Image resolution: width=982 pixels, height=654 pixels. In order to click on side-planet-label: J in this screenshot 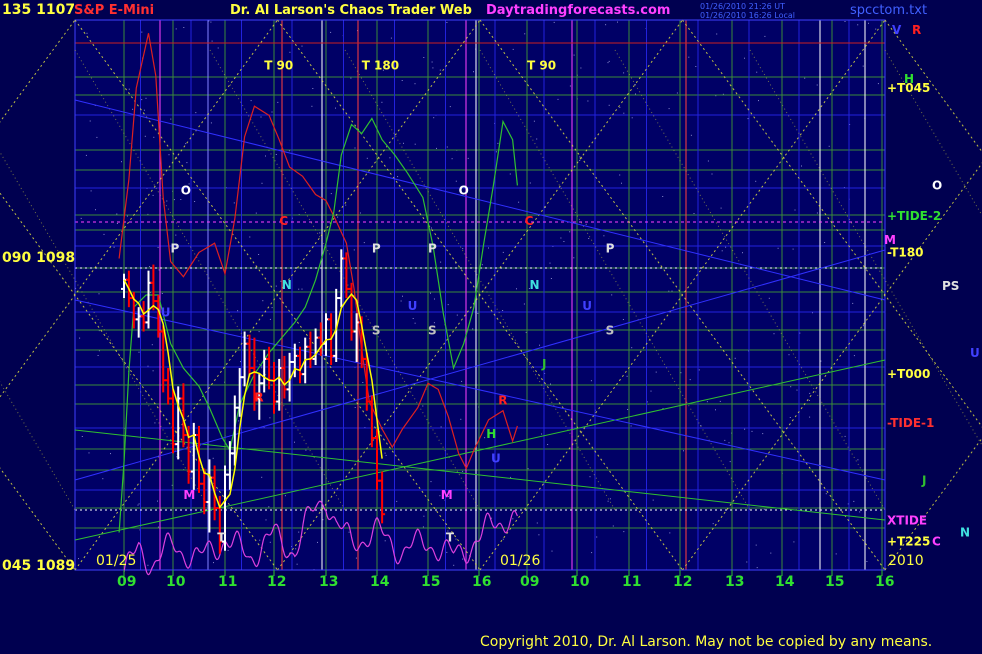, I will do `click(923, 481)`.